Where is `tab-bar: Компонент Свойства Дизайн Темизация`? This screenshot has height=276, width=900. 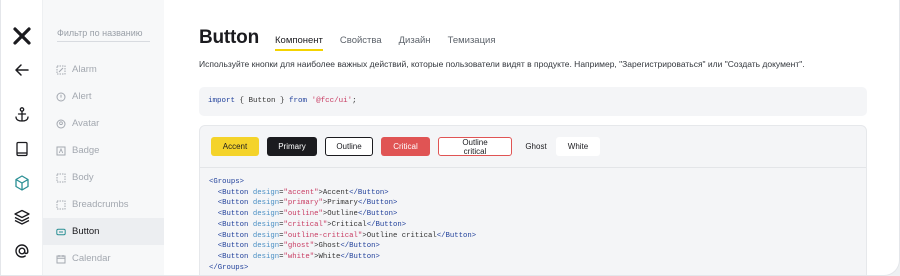 tab-bar: Компонент Свойства Дизайн Темизация is located at coordinates (394, 43).